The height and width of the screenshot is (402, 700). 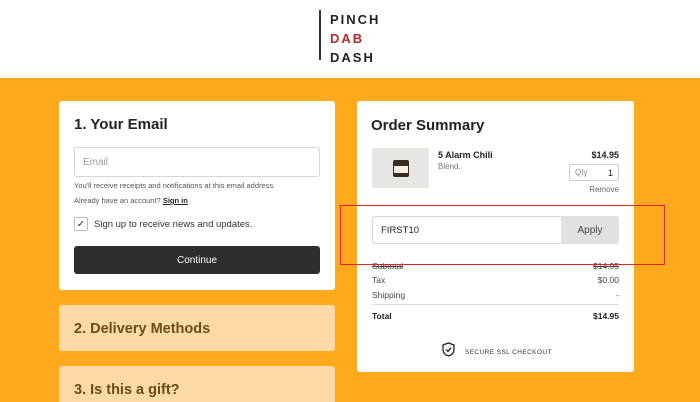 What do you see at coordinates (449, 166) in the screenshot?
I see `product-subtitle: Blend.` at bounding box center [449, 166].